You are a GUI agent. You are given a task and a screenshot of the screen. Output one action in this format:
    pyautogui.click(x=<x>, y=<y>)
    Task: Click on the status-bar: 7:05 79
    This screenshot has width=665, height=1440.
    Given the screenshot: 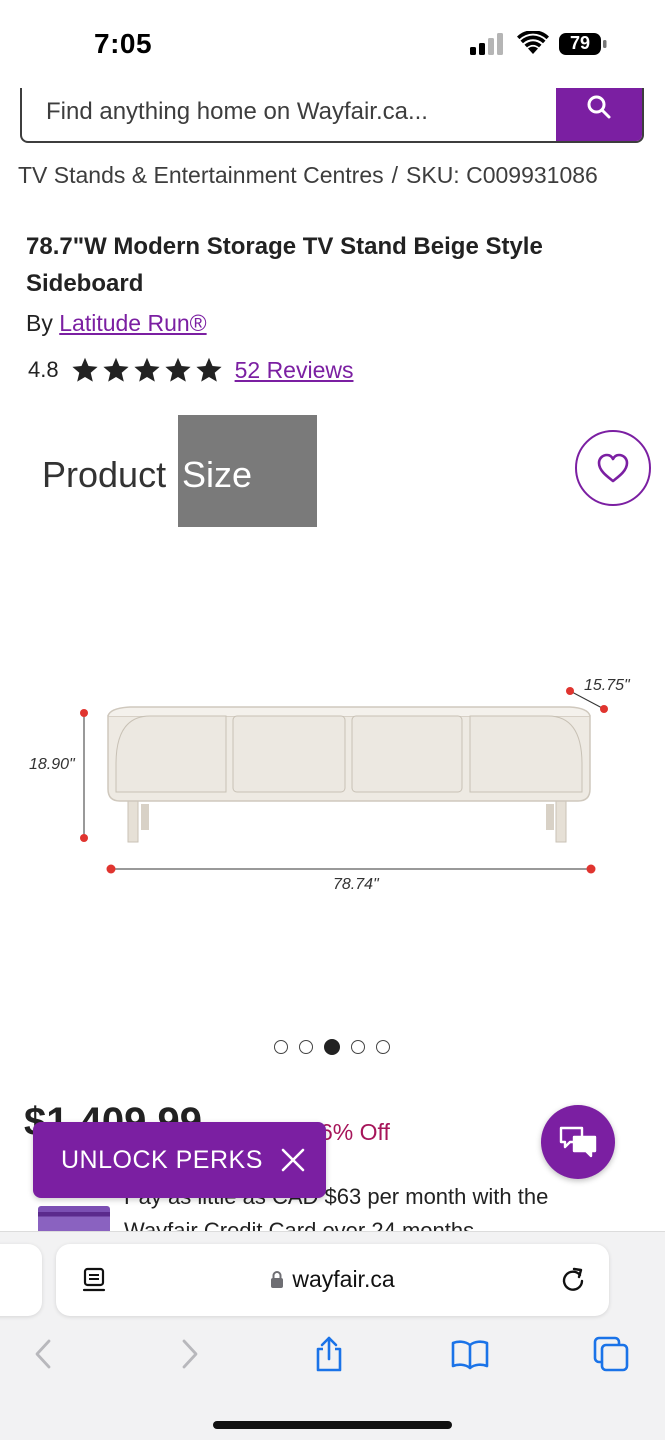 What is the action you would take?
    pyautogui.click(x=332, y=44)
    